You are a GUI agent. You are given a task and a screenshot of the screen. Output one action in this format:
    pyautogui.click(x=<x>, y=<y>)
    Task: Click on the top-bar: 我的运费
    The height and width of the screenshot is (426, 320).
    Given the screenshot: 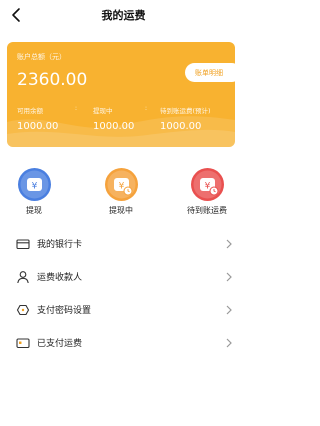 What is the action you would take?
    pyautogui.click(x=123, y=15)
    